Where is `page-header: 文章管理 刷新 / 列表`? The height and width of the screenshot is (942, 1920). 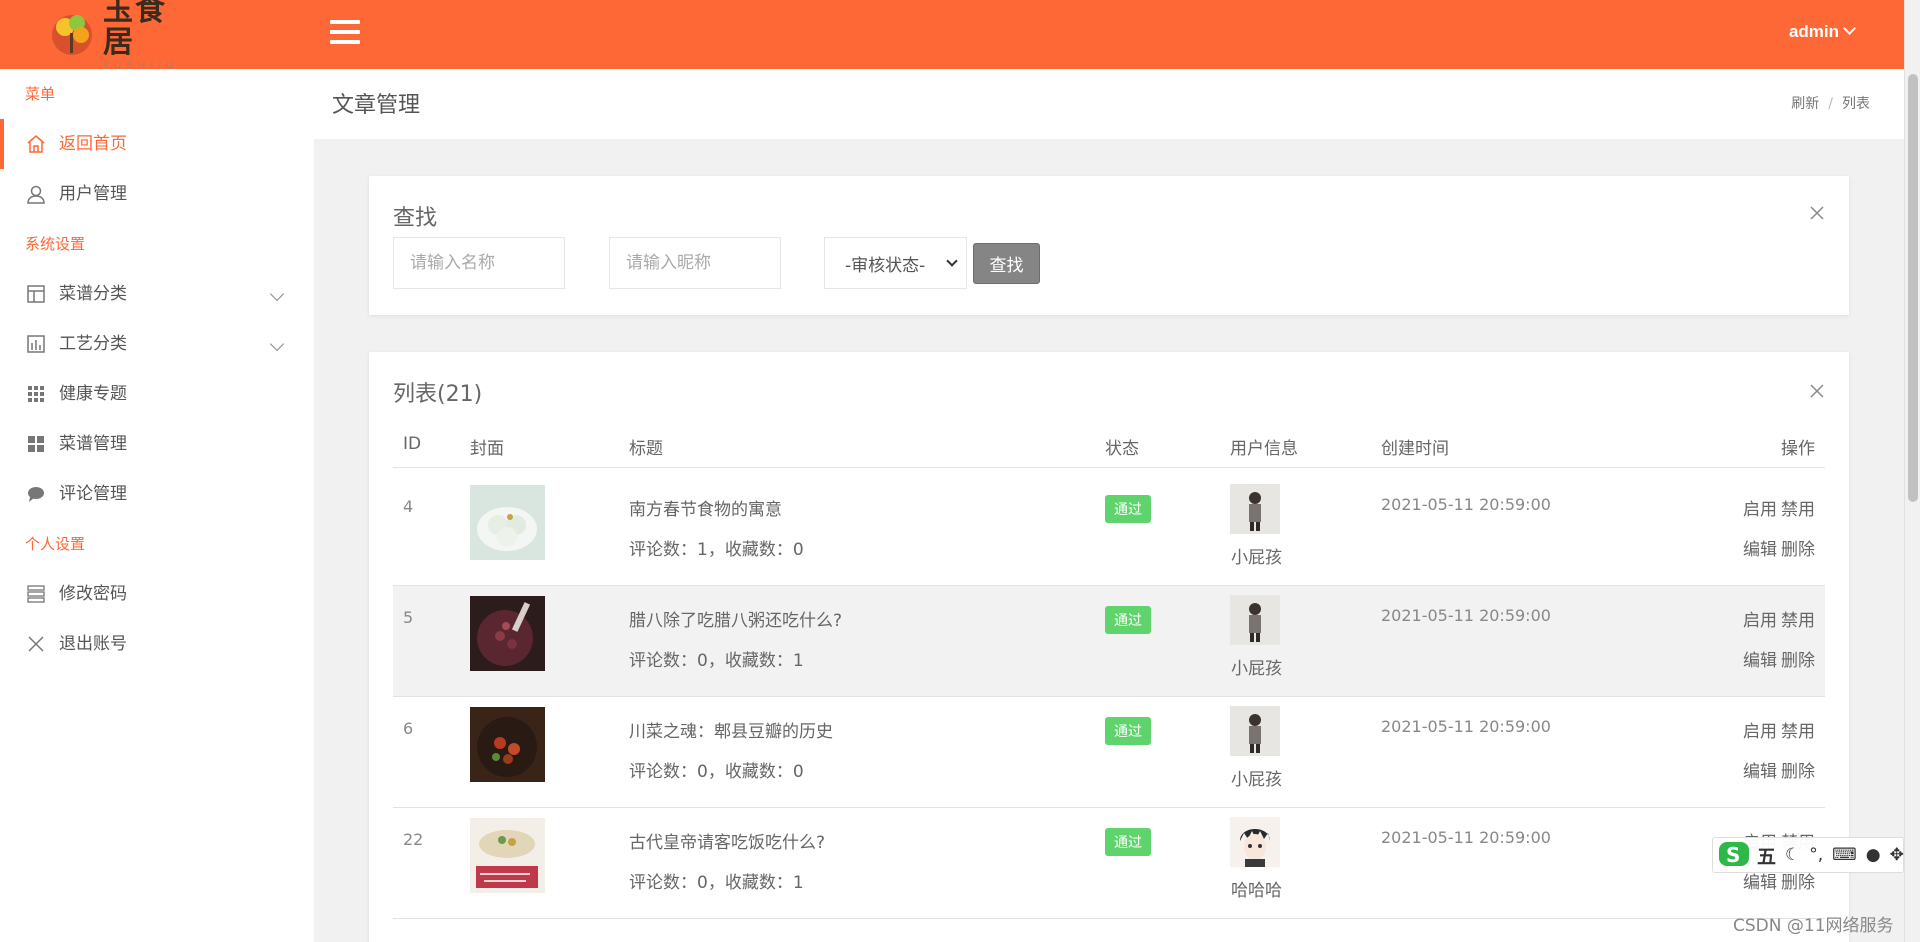
page-header: 文章管理 刷新 / 列表 is located at coordinates (1109, 104).